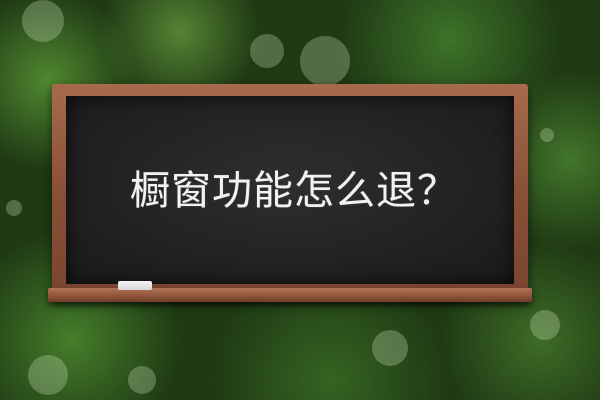 This screenshot has width=600, height=400. What do you see at coordinates (290, 295) in the screenshot?
I see `chalkboard-ledge` at bounding box center [290, 295].